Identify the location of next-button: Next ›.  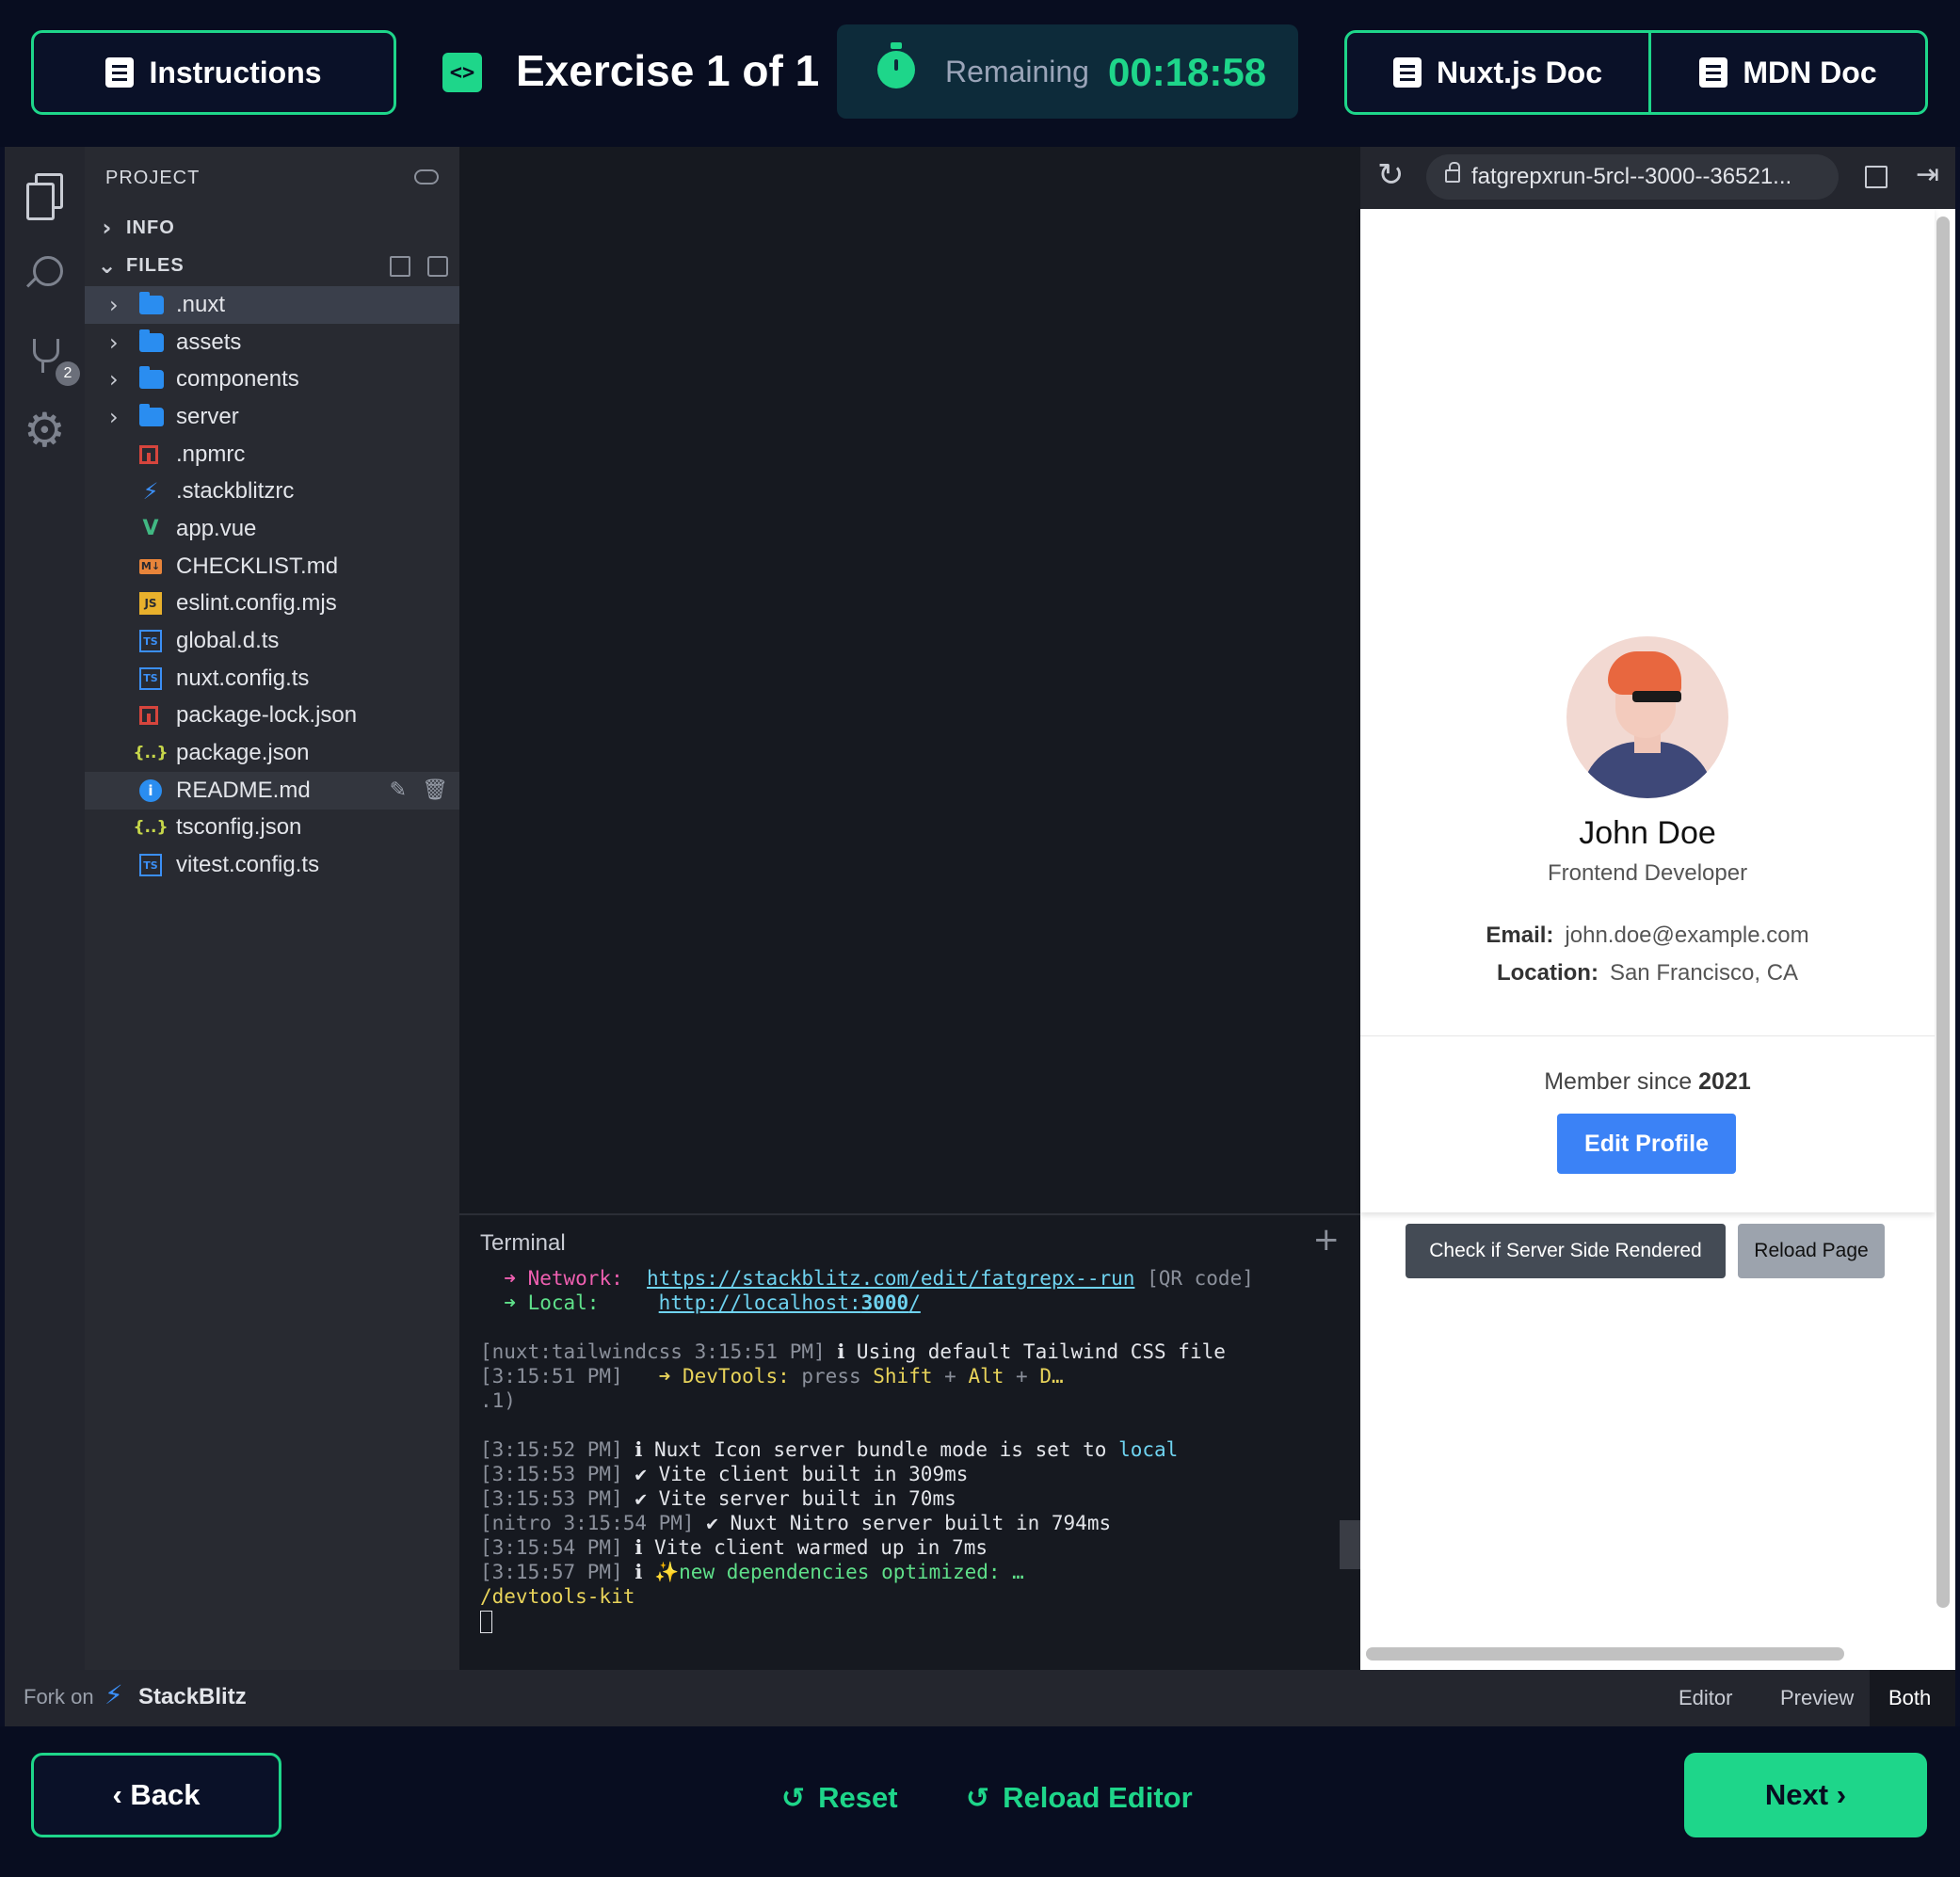
(1806, 1795).